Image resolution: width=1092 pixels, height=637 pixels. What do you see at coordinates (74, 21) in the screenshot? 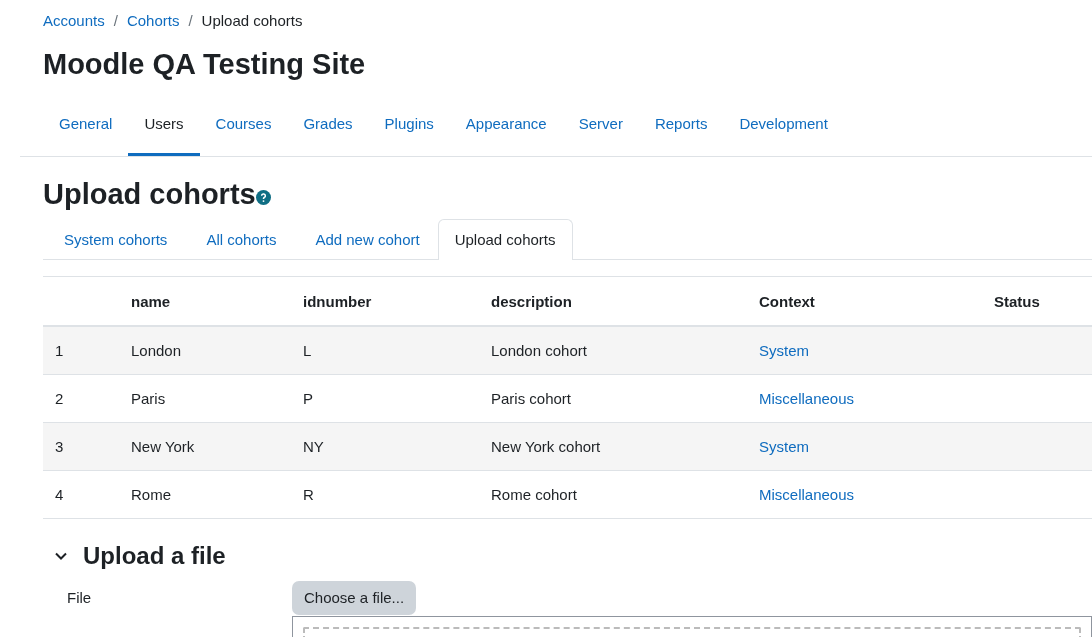
I see `breadcrumb-link: Accounts` at bounding box center [74, 21].